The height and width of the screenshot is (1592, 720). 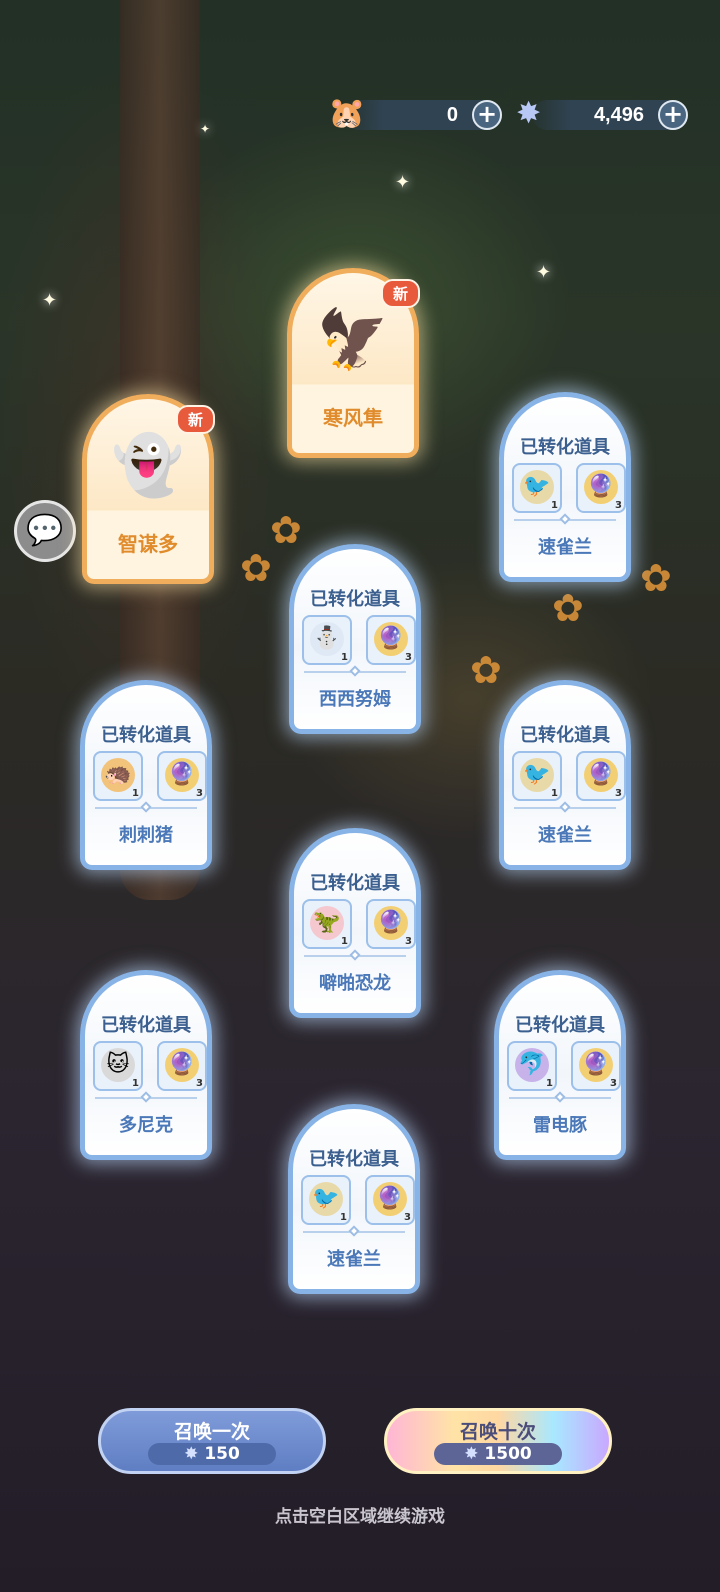 What do you see at coordinates (602, 113) in the screenshot?
I see `star-crystal-currency: ✸ 4,496 +` at bounding box center [602, 113].